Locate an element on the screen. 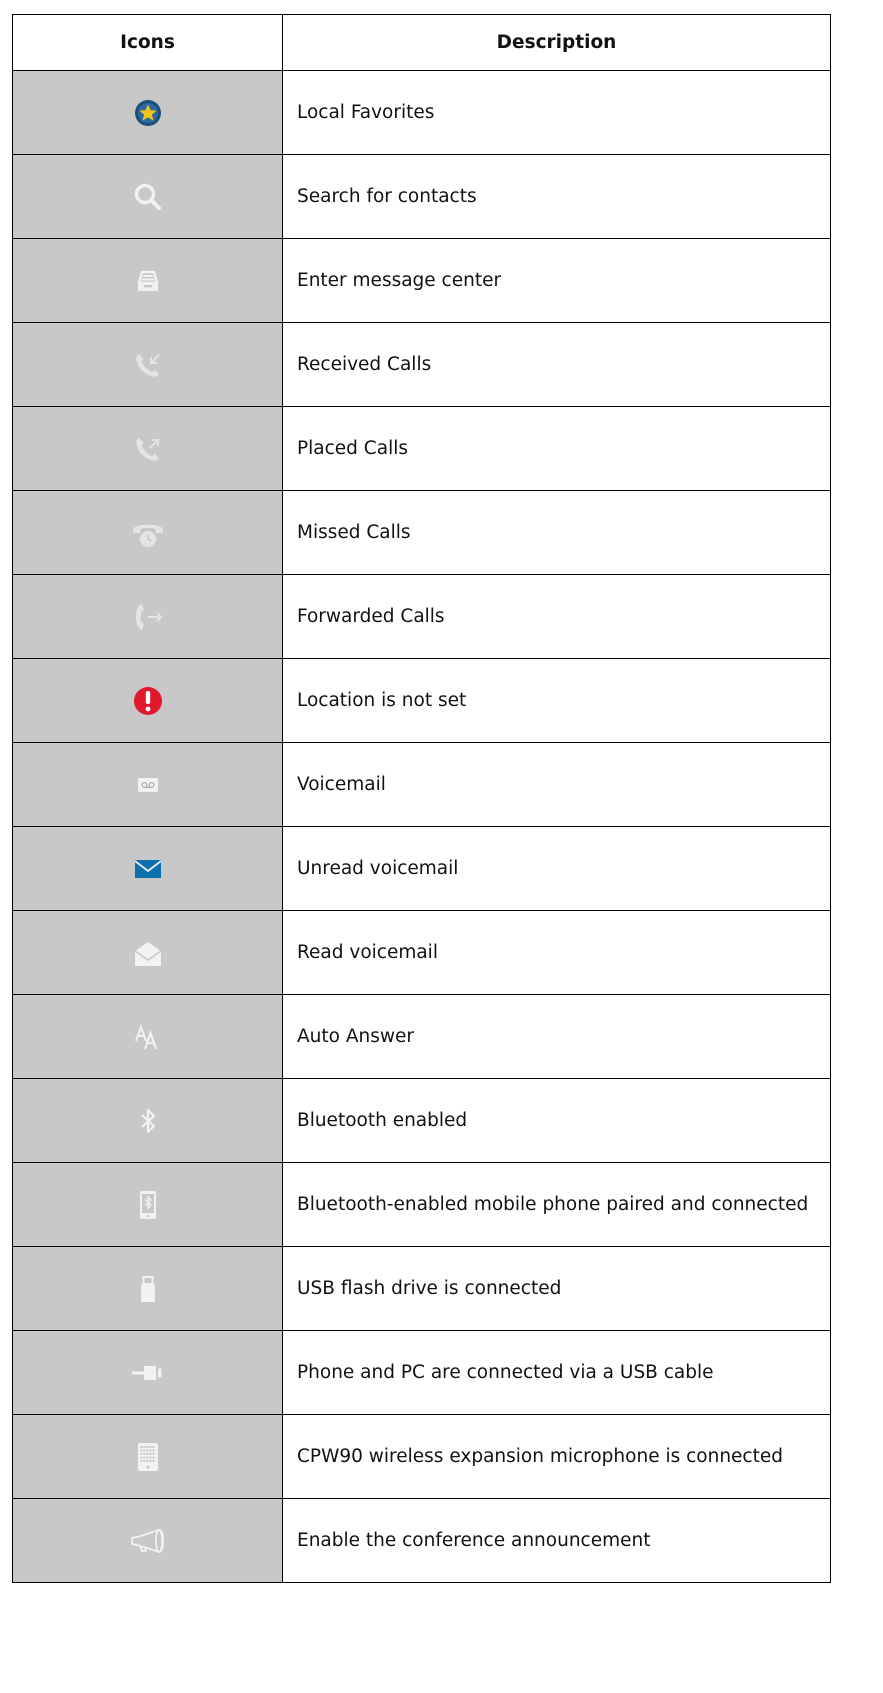  table-row: Enter message center is located at coordinates (421, 280).